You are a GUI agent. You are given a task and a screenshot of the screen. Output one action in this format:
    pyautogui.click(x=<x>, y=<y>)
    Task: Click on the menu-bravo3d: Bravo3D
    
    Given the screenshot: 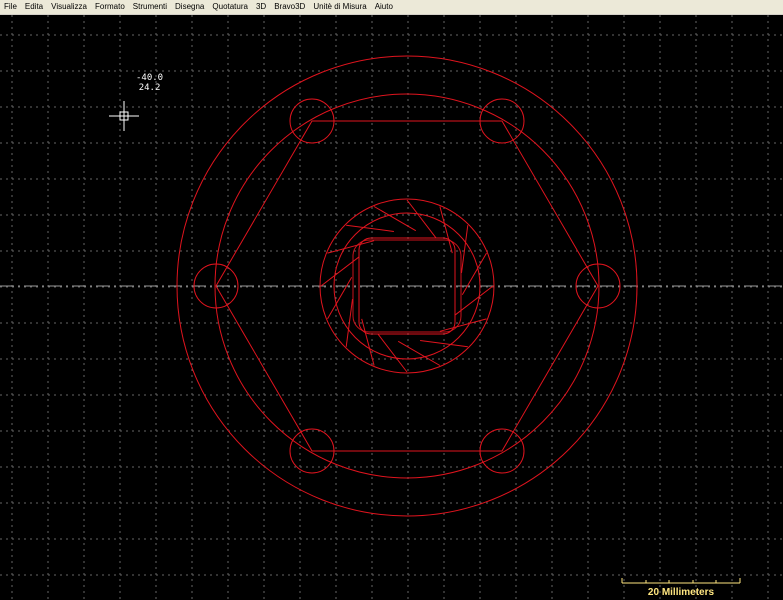 What is the action you would take?
    pyautogui.click(x=289, y=7)
    